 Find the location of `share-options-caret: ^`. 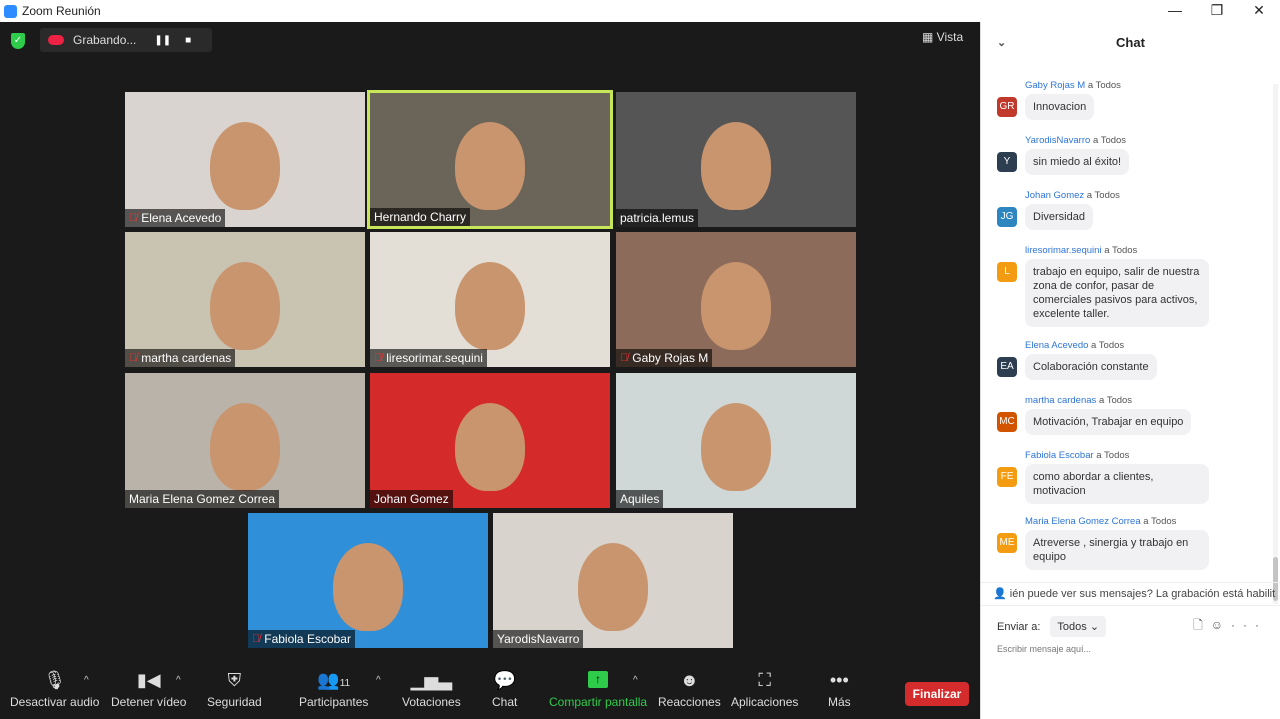

share-options-caret: ^ is located at coordinates (635, 680).